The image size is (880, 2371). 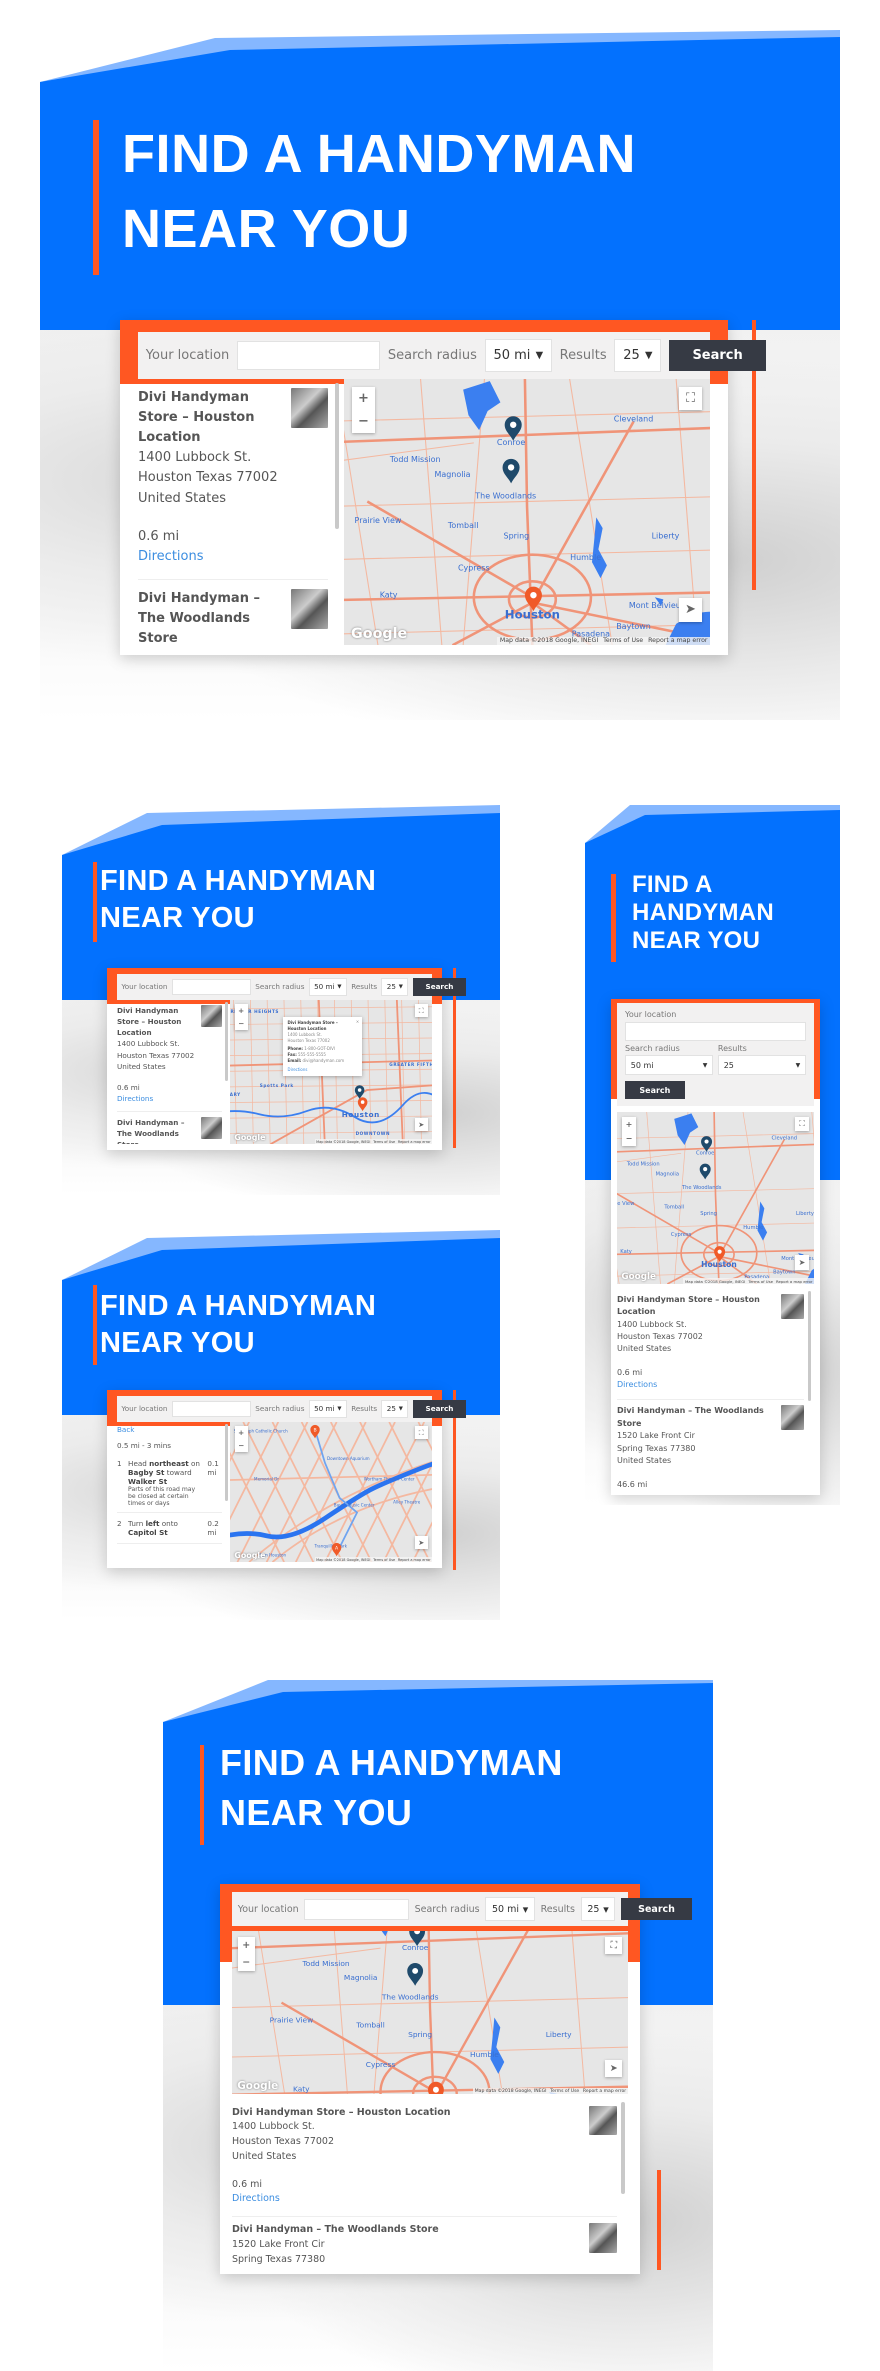 What do you see at coordinates (283, 2142) in the screenshot?
I see `store-city: Houston Texas 77002` at bounding box center [283, 2142].